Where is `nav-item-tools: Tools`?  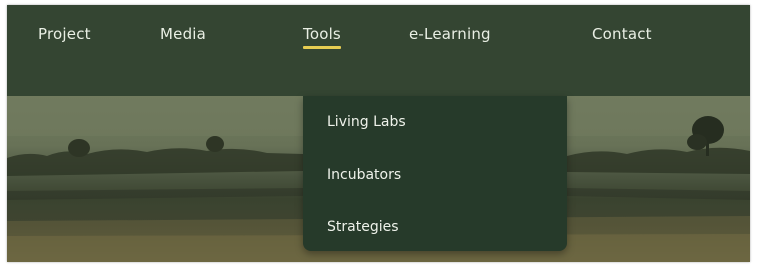
nav-item-tools: Tools is located at coordinates (322, 37).